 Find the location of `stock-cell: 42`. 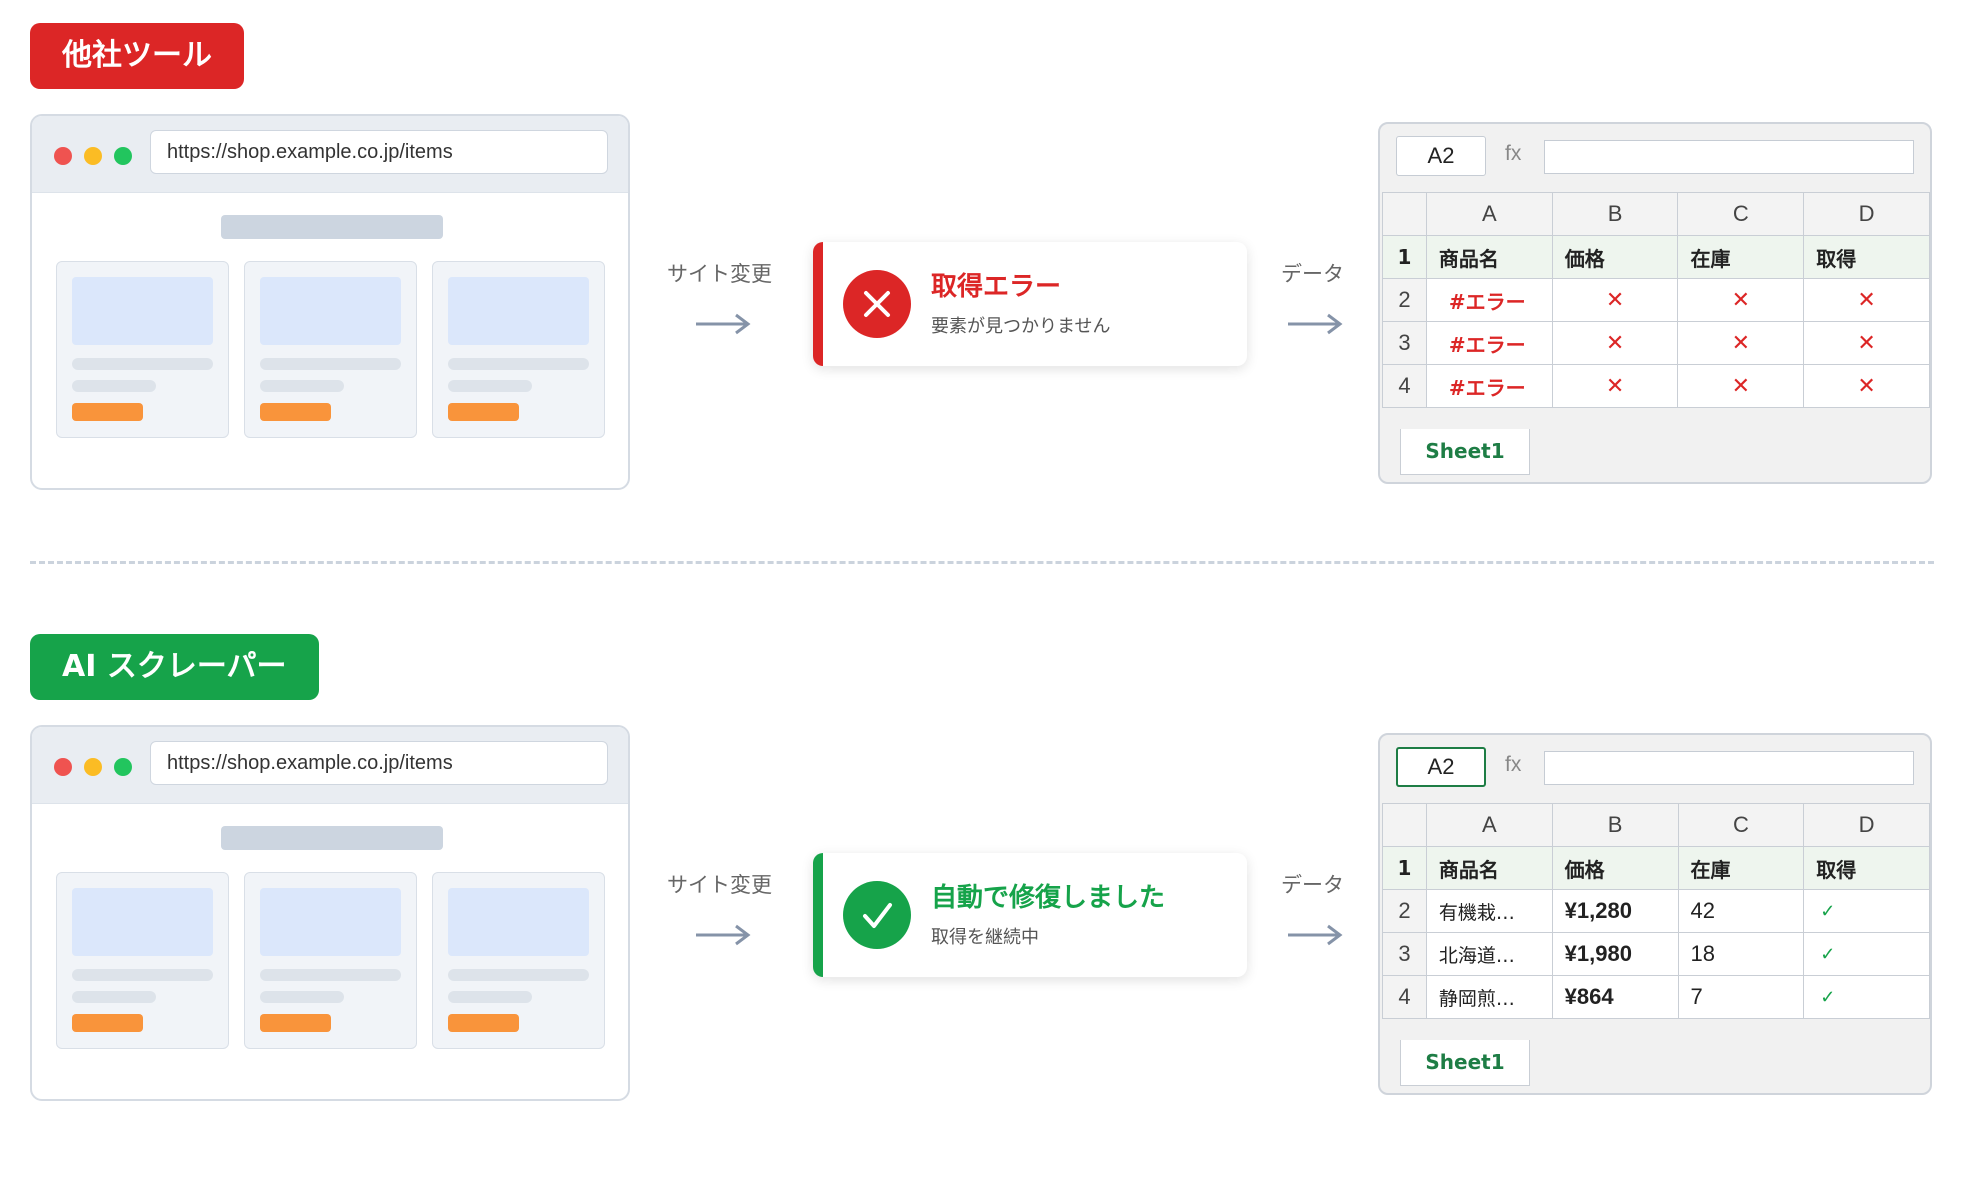

stock-cell: 42 is located at coordinates (1741, 911).